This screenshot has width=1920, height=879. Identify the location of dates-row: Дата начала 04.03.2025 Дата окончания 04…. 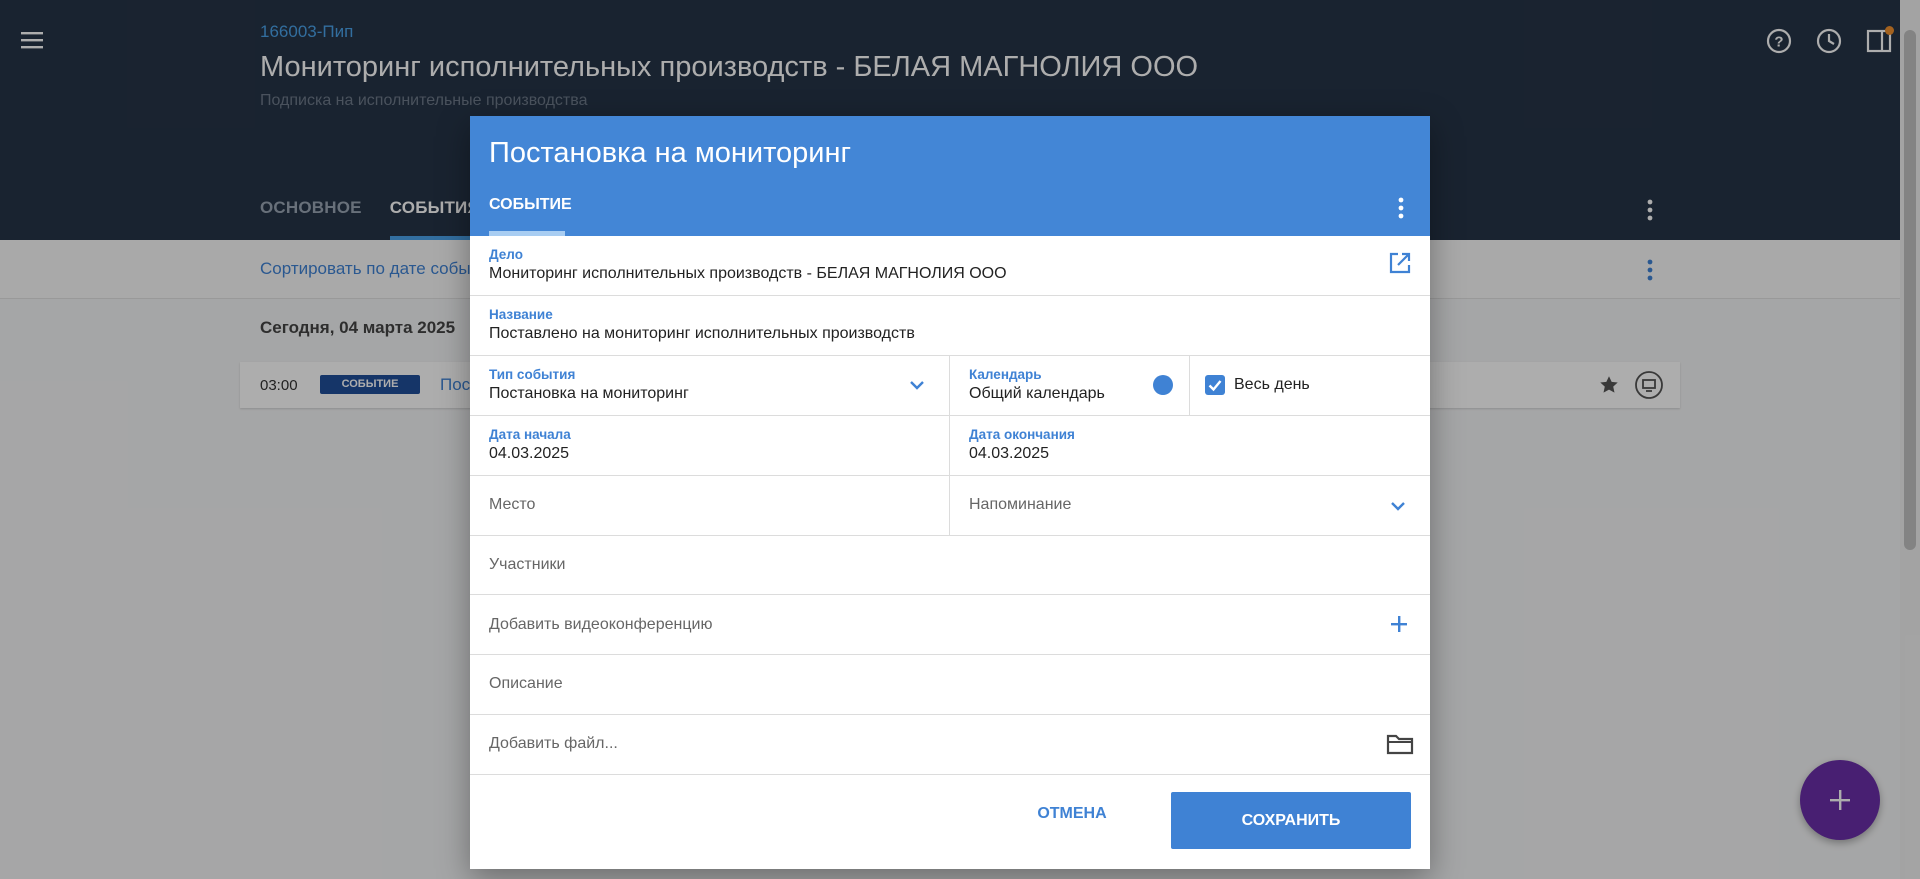
(950, 446).